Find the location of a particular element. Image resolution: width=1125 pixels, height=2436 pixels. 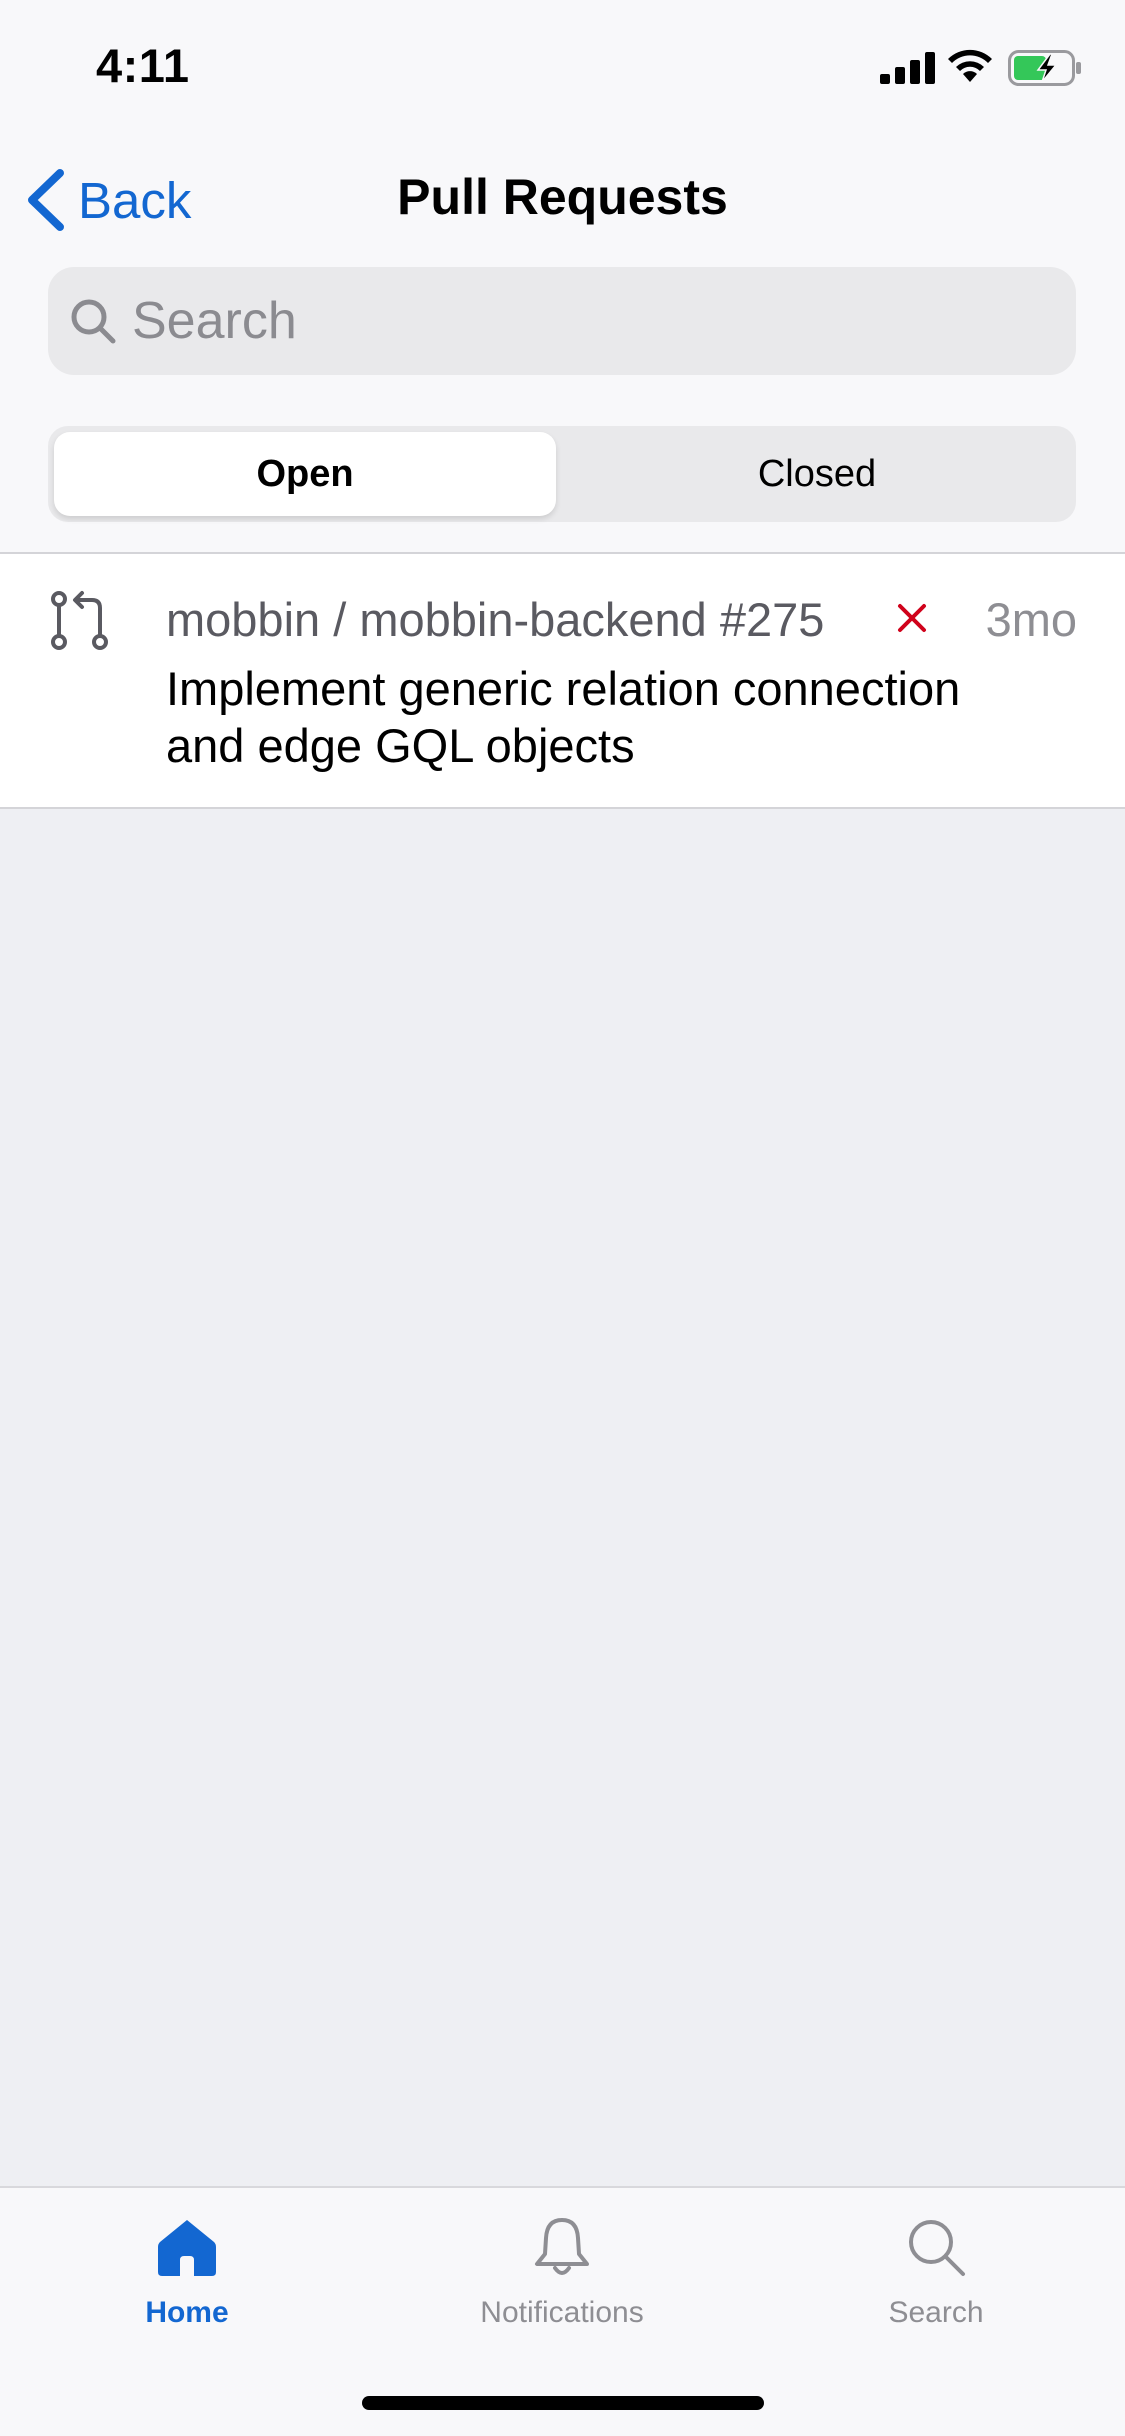

segment-closed: Closed is located at coordinates (817, 474).